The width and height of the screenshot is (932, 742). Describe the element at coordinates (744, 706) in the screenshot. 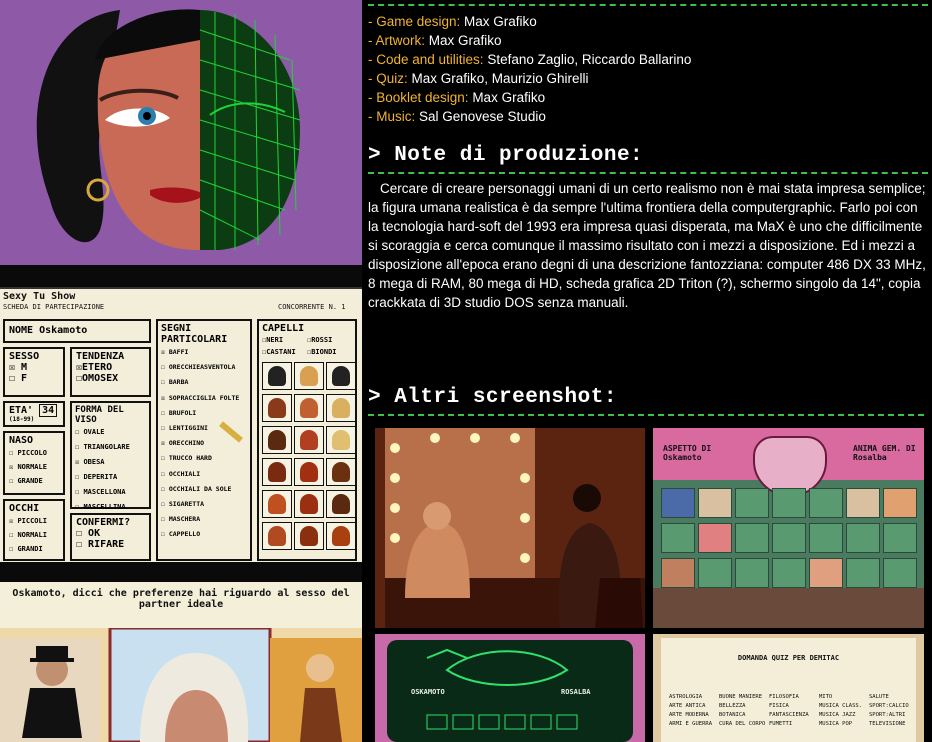

I see `quiz-category: BELLEZZA` at that location.